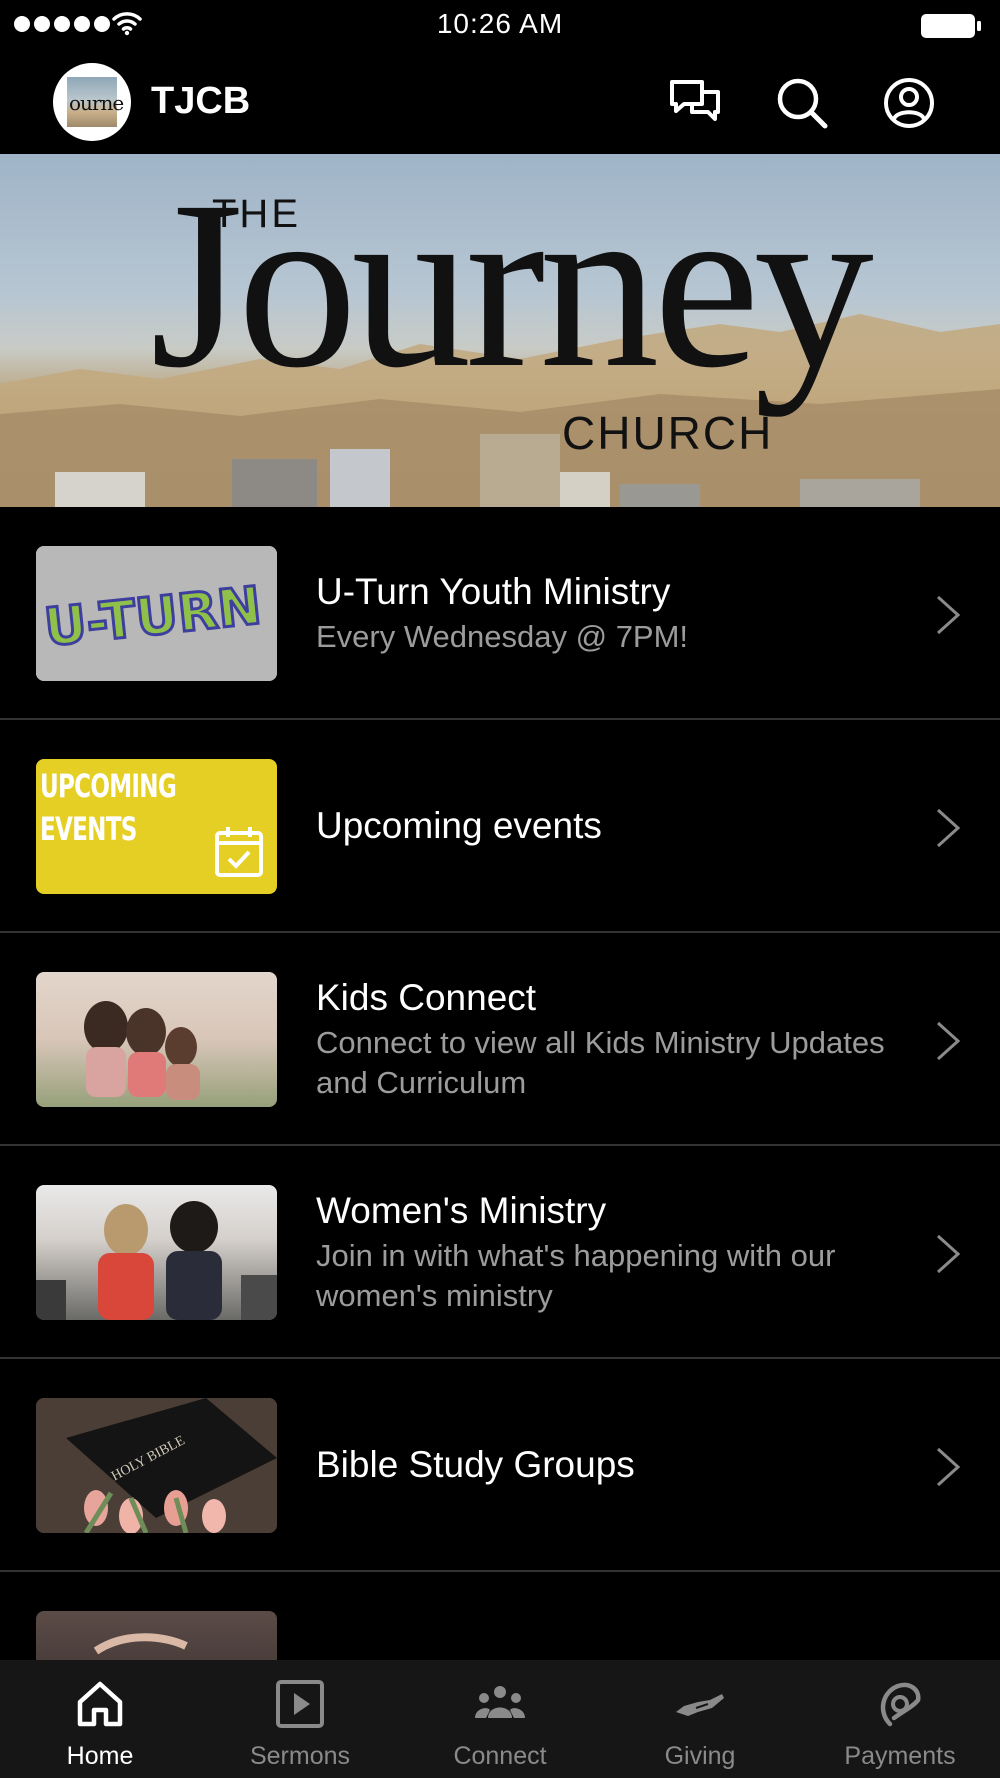 The height and width of the screenshot is (1778, 1000). I want to click on status-bar: 10:26 AM, so click(500, 26).